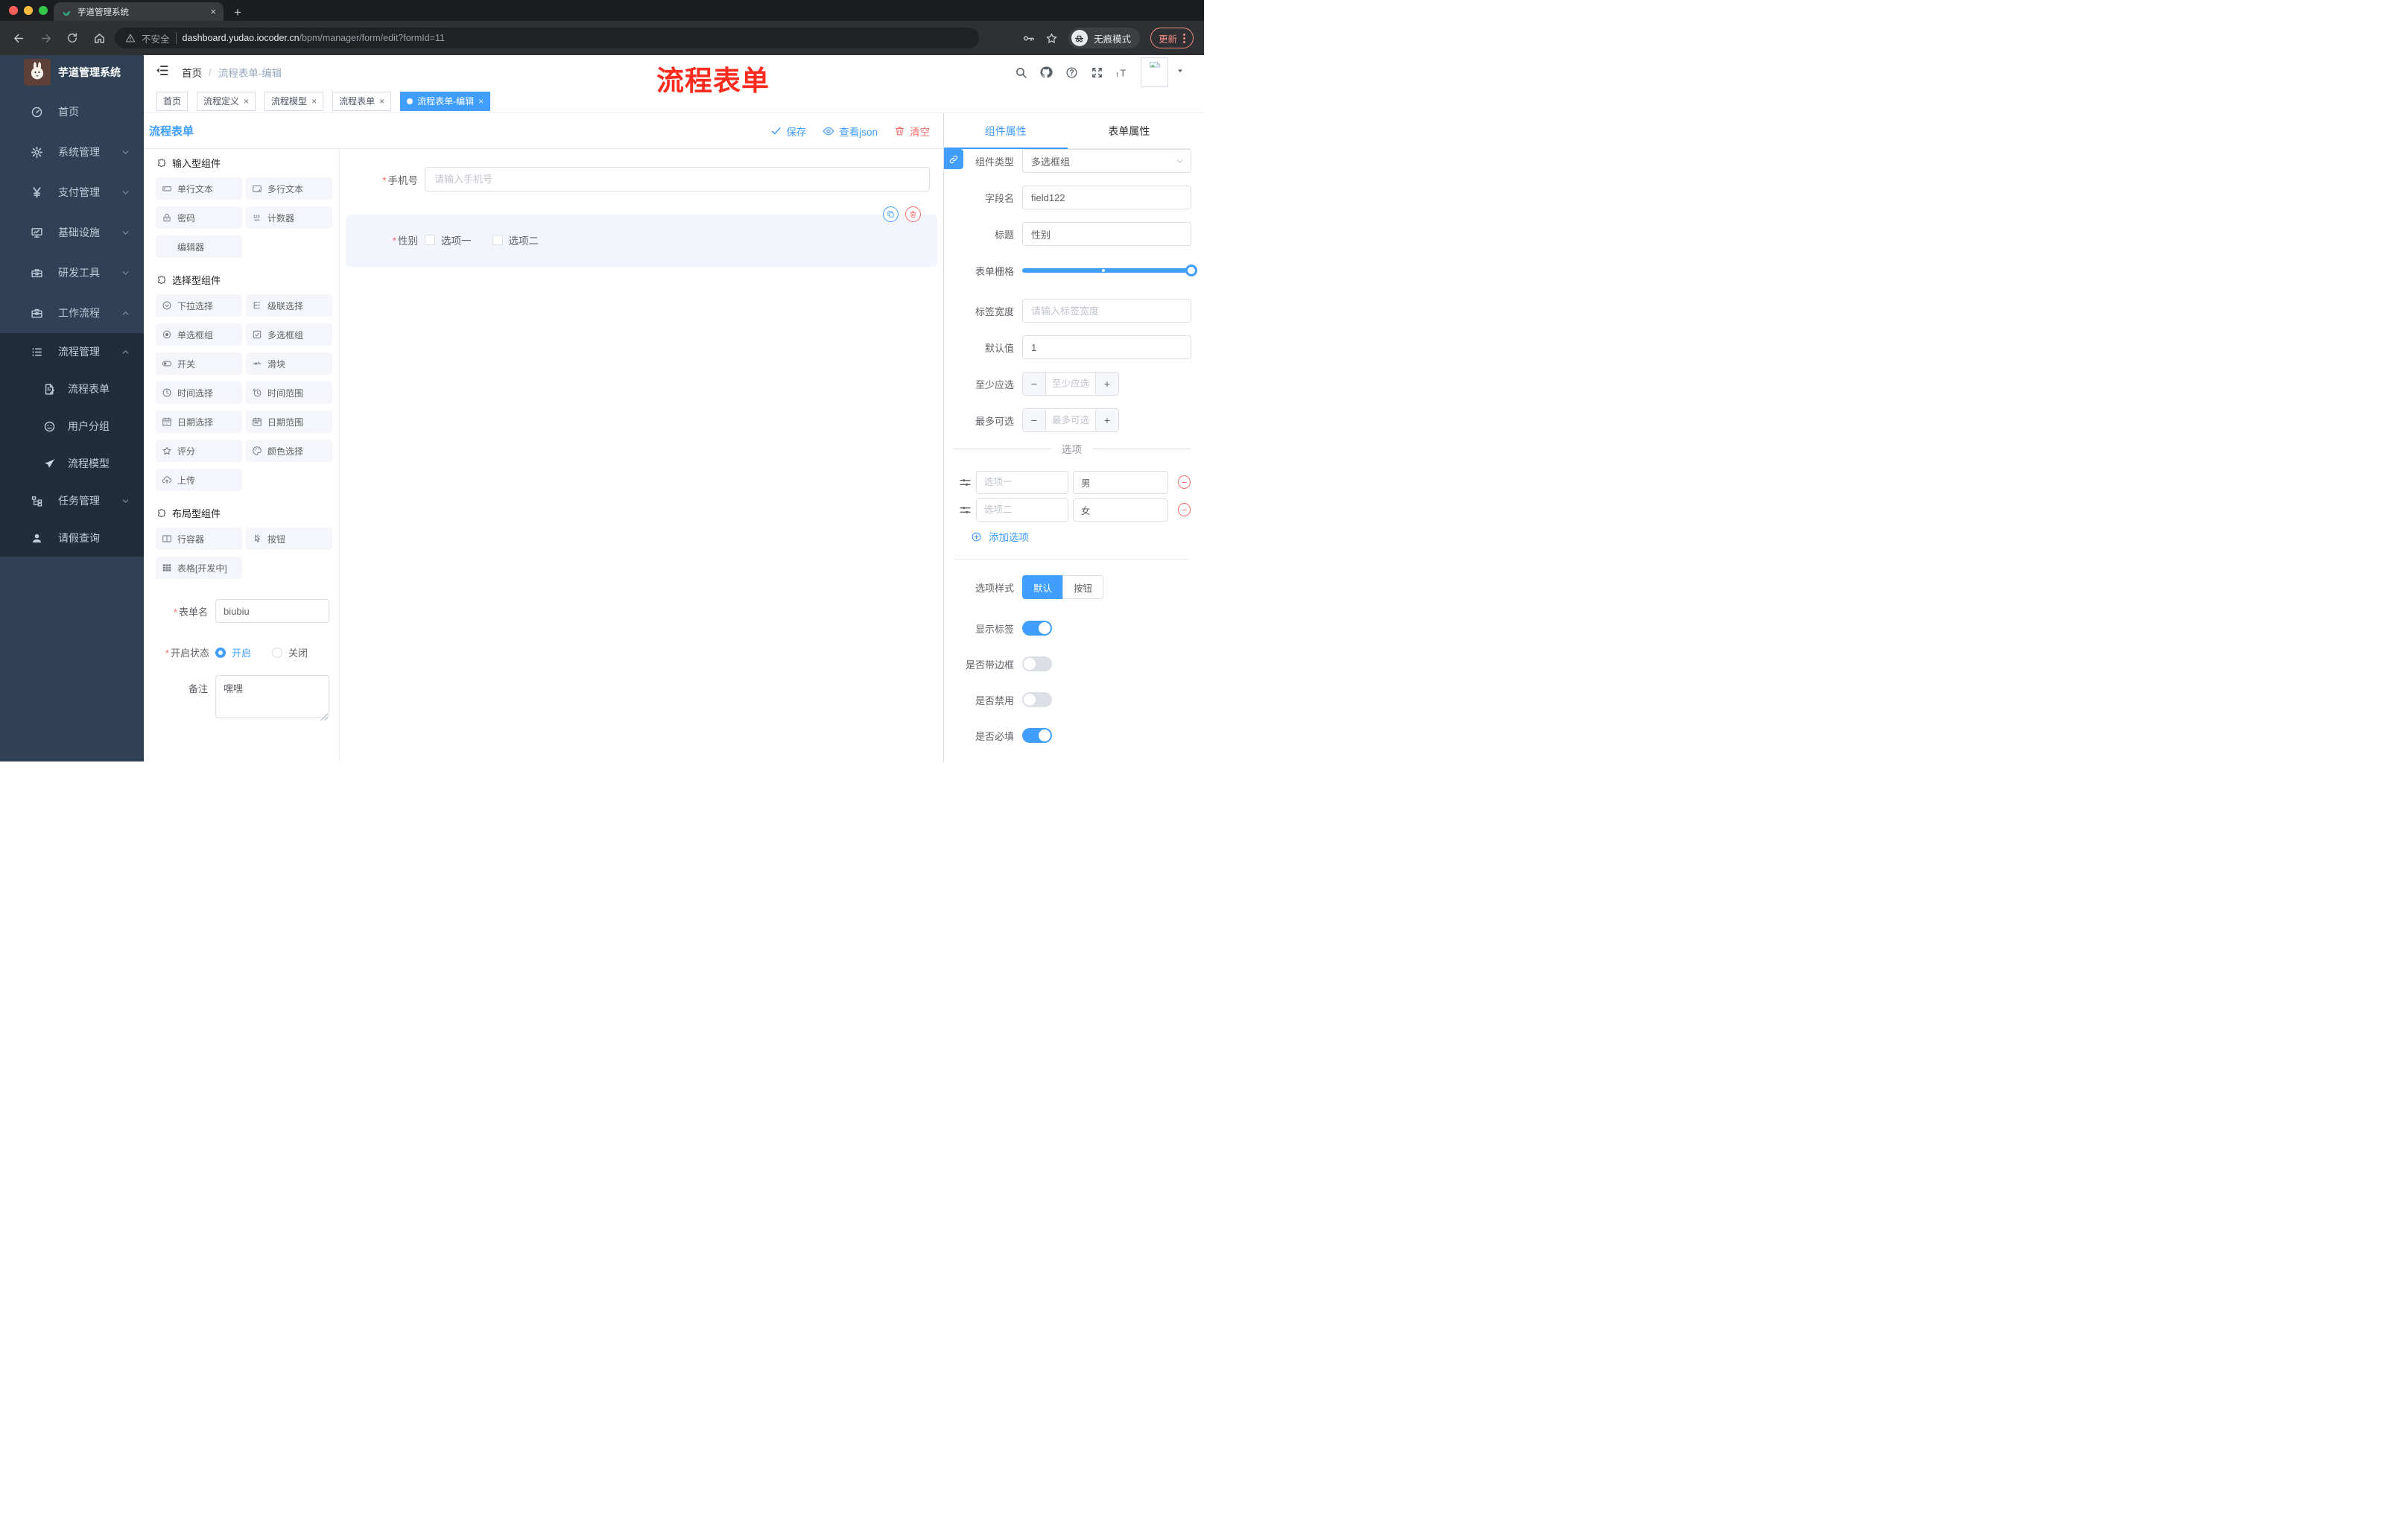 Image resolution: width=2408 pixels, height=1523 pixels. I want to click on palette-component: 编辑器, so click(199, 247).